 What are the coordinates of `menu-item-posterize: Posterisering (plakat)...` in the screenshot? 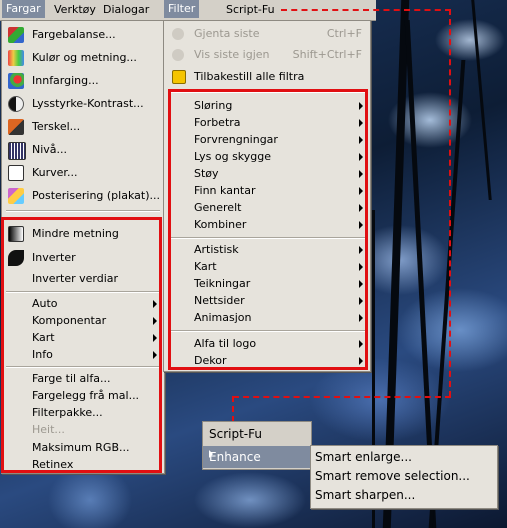 It's located at (83, 196).